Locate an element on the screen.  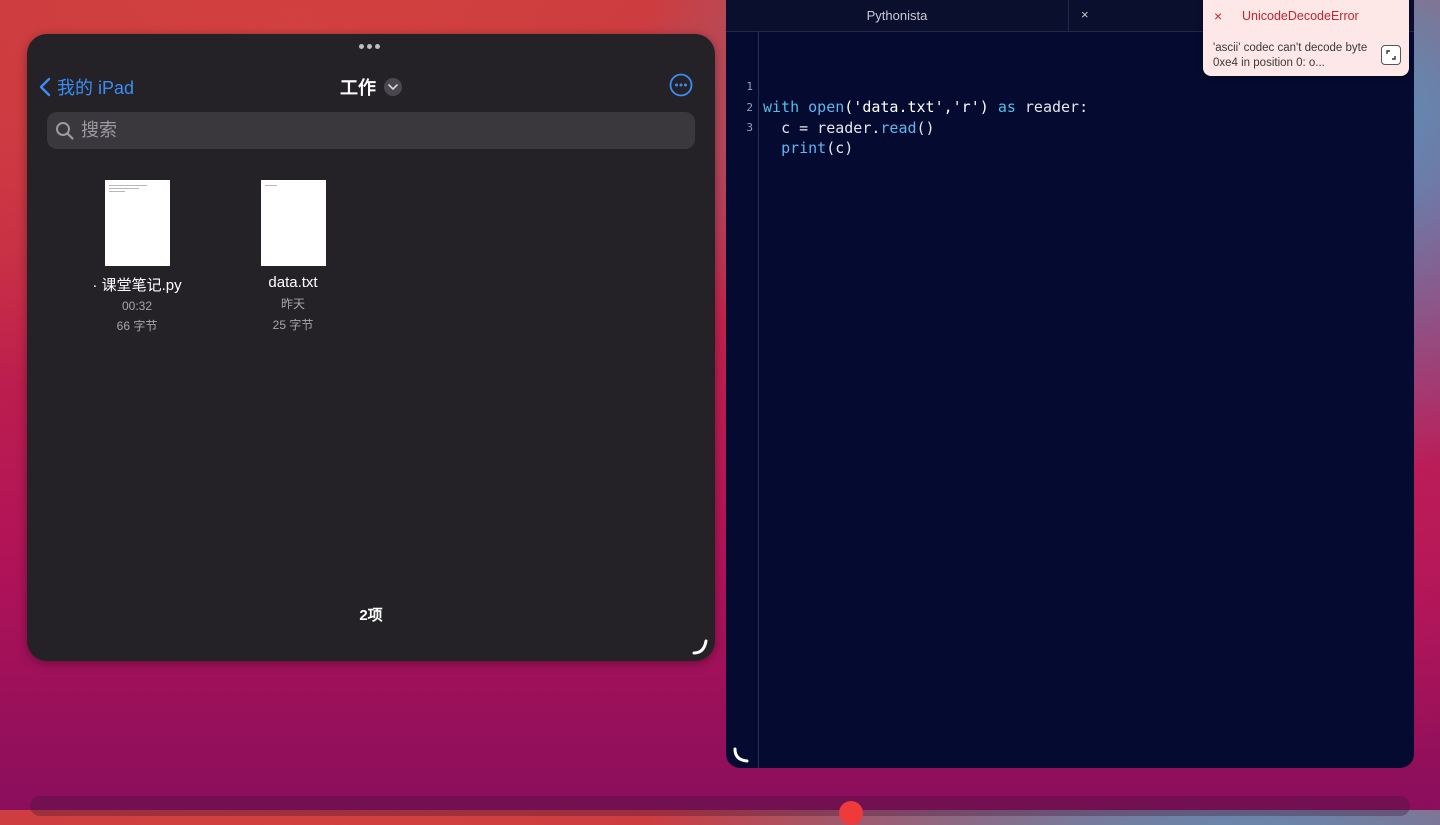
code-line: 2 c = reader.read() is located at coordinates (1070, 107).